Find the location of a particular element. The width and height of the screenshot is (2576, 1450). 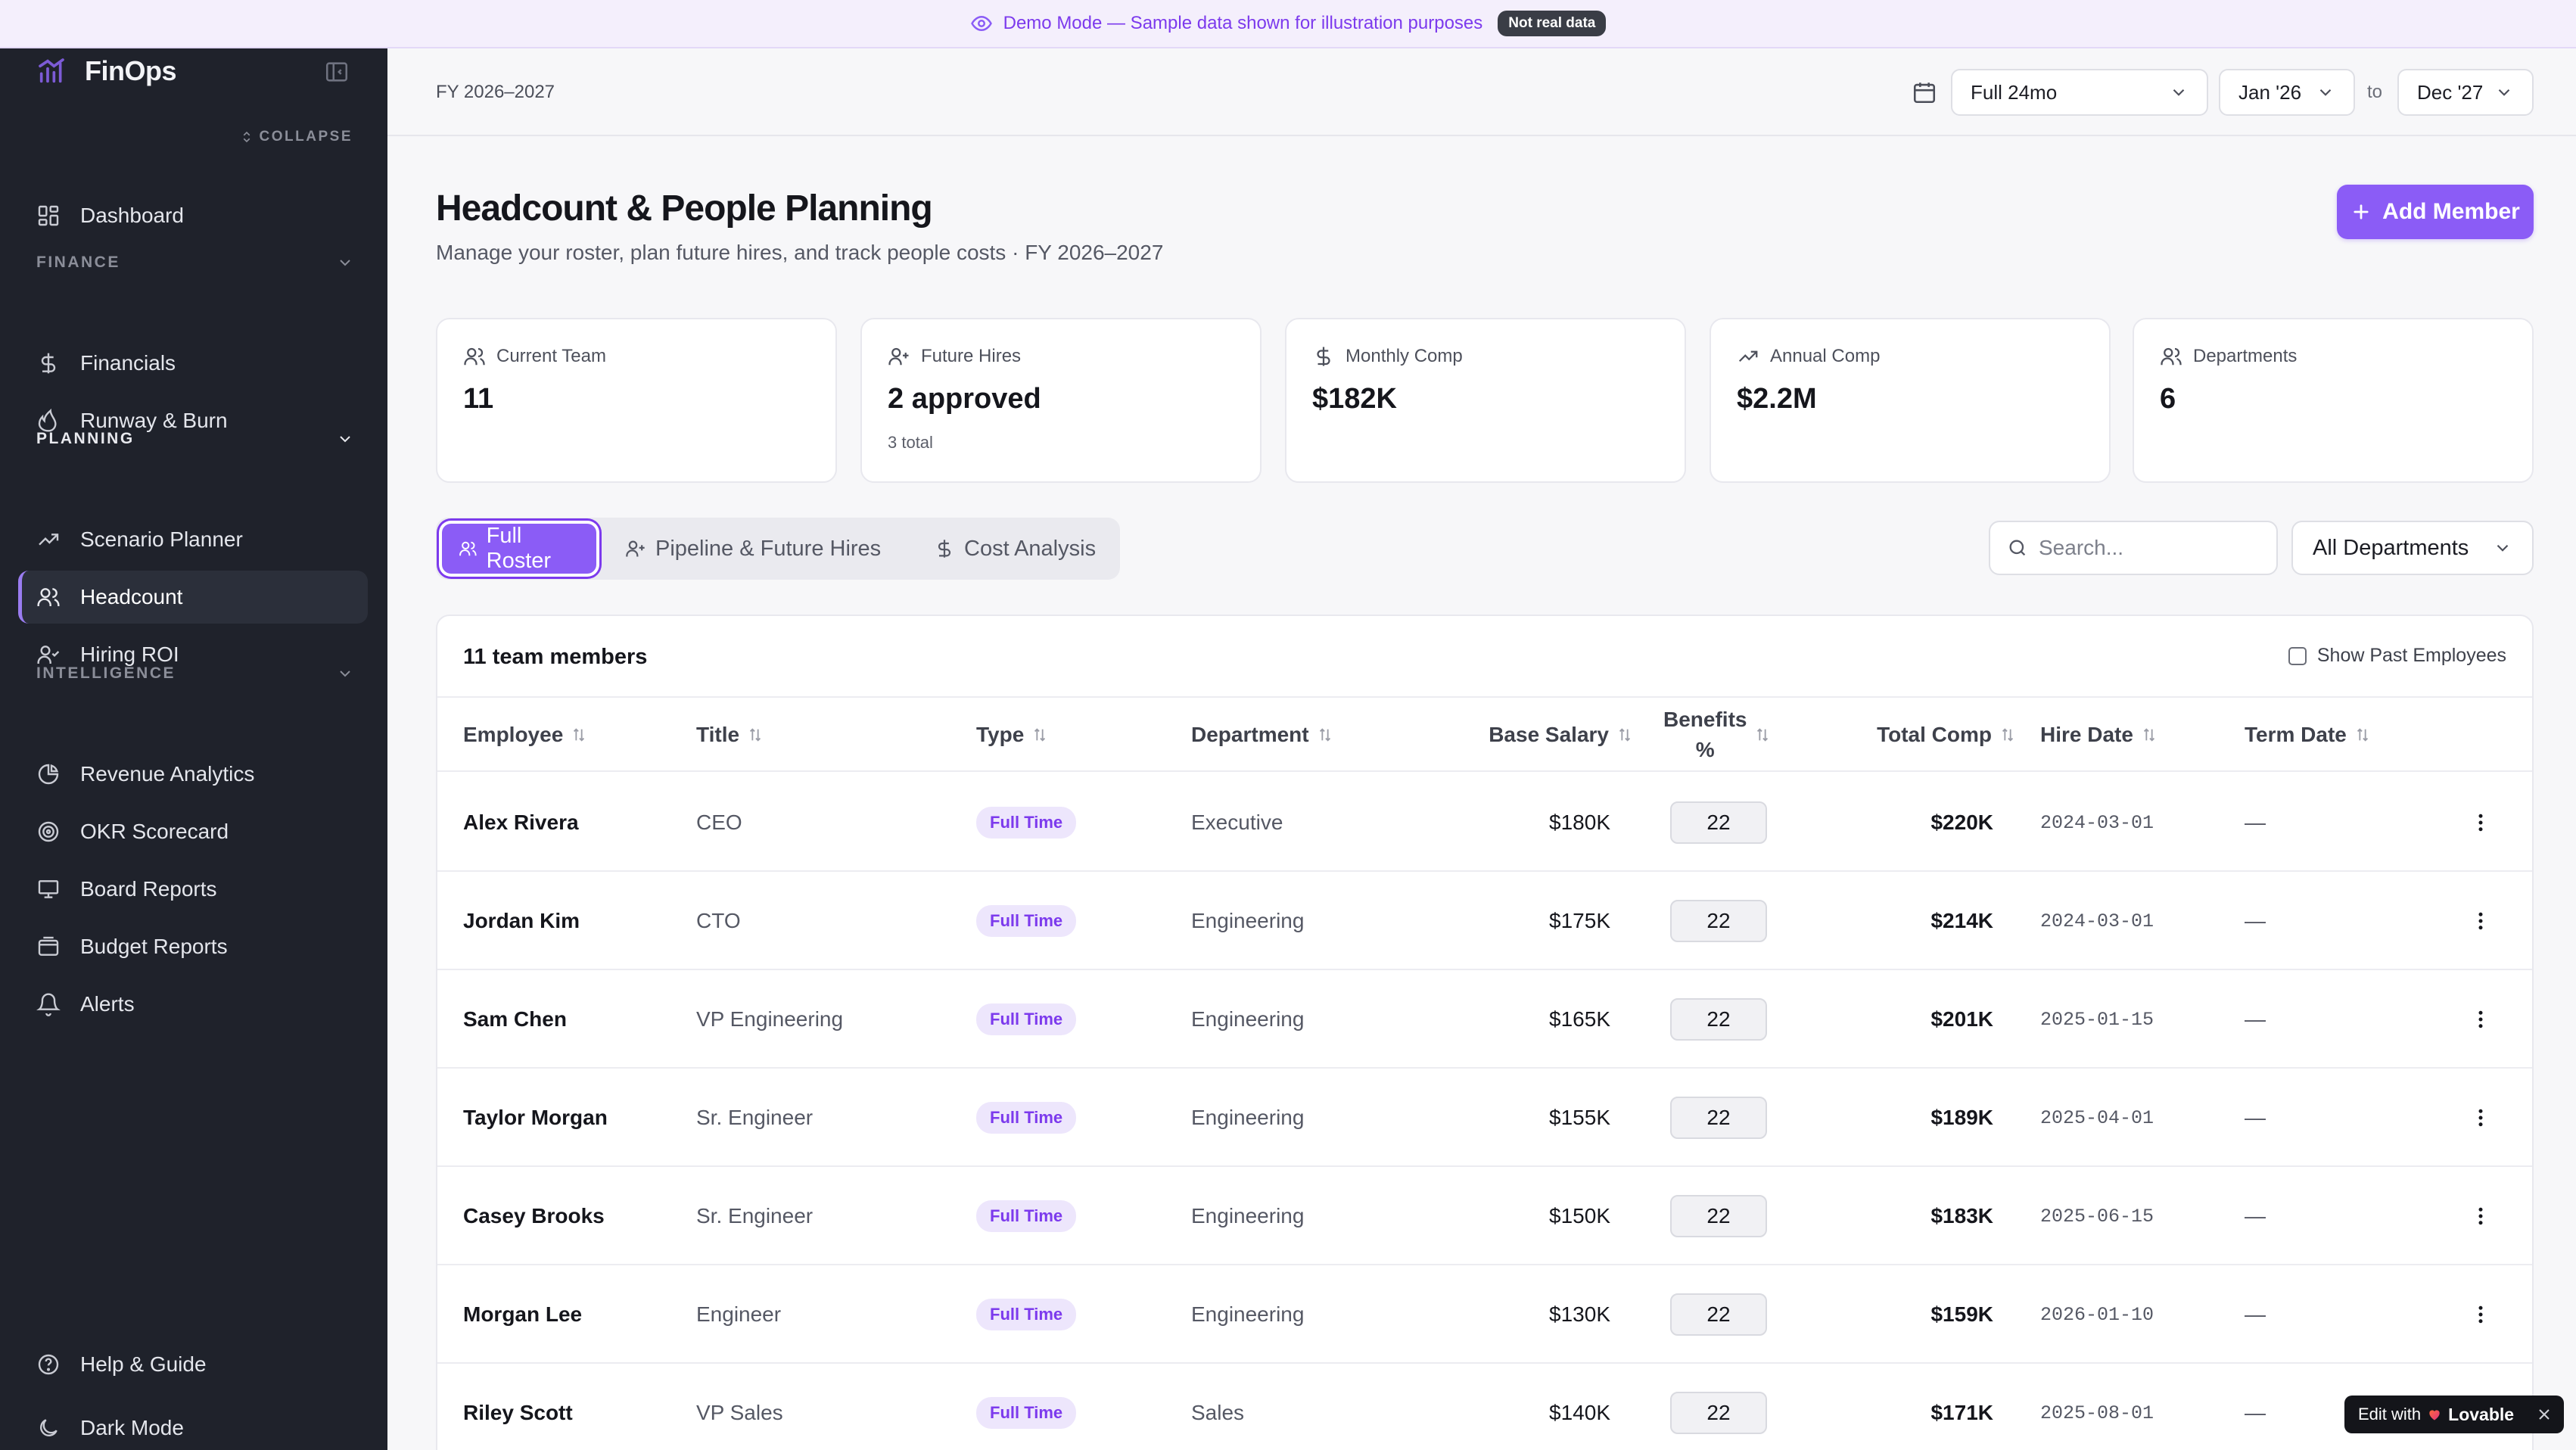

column-header-total-comp: Total Comp is located at coordinates (1908, 735).